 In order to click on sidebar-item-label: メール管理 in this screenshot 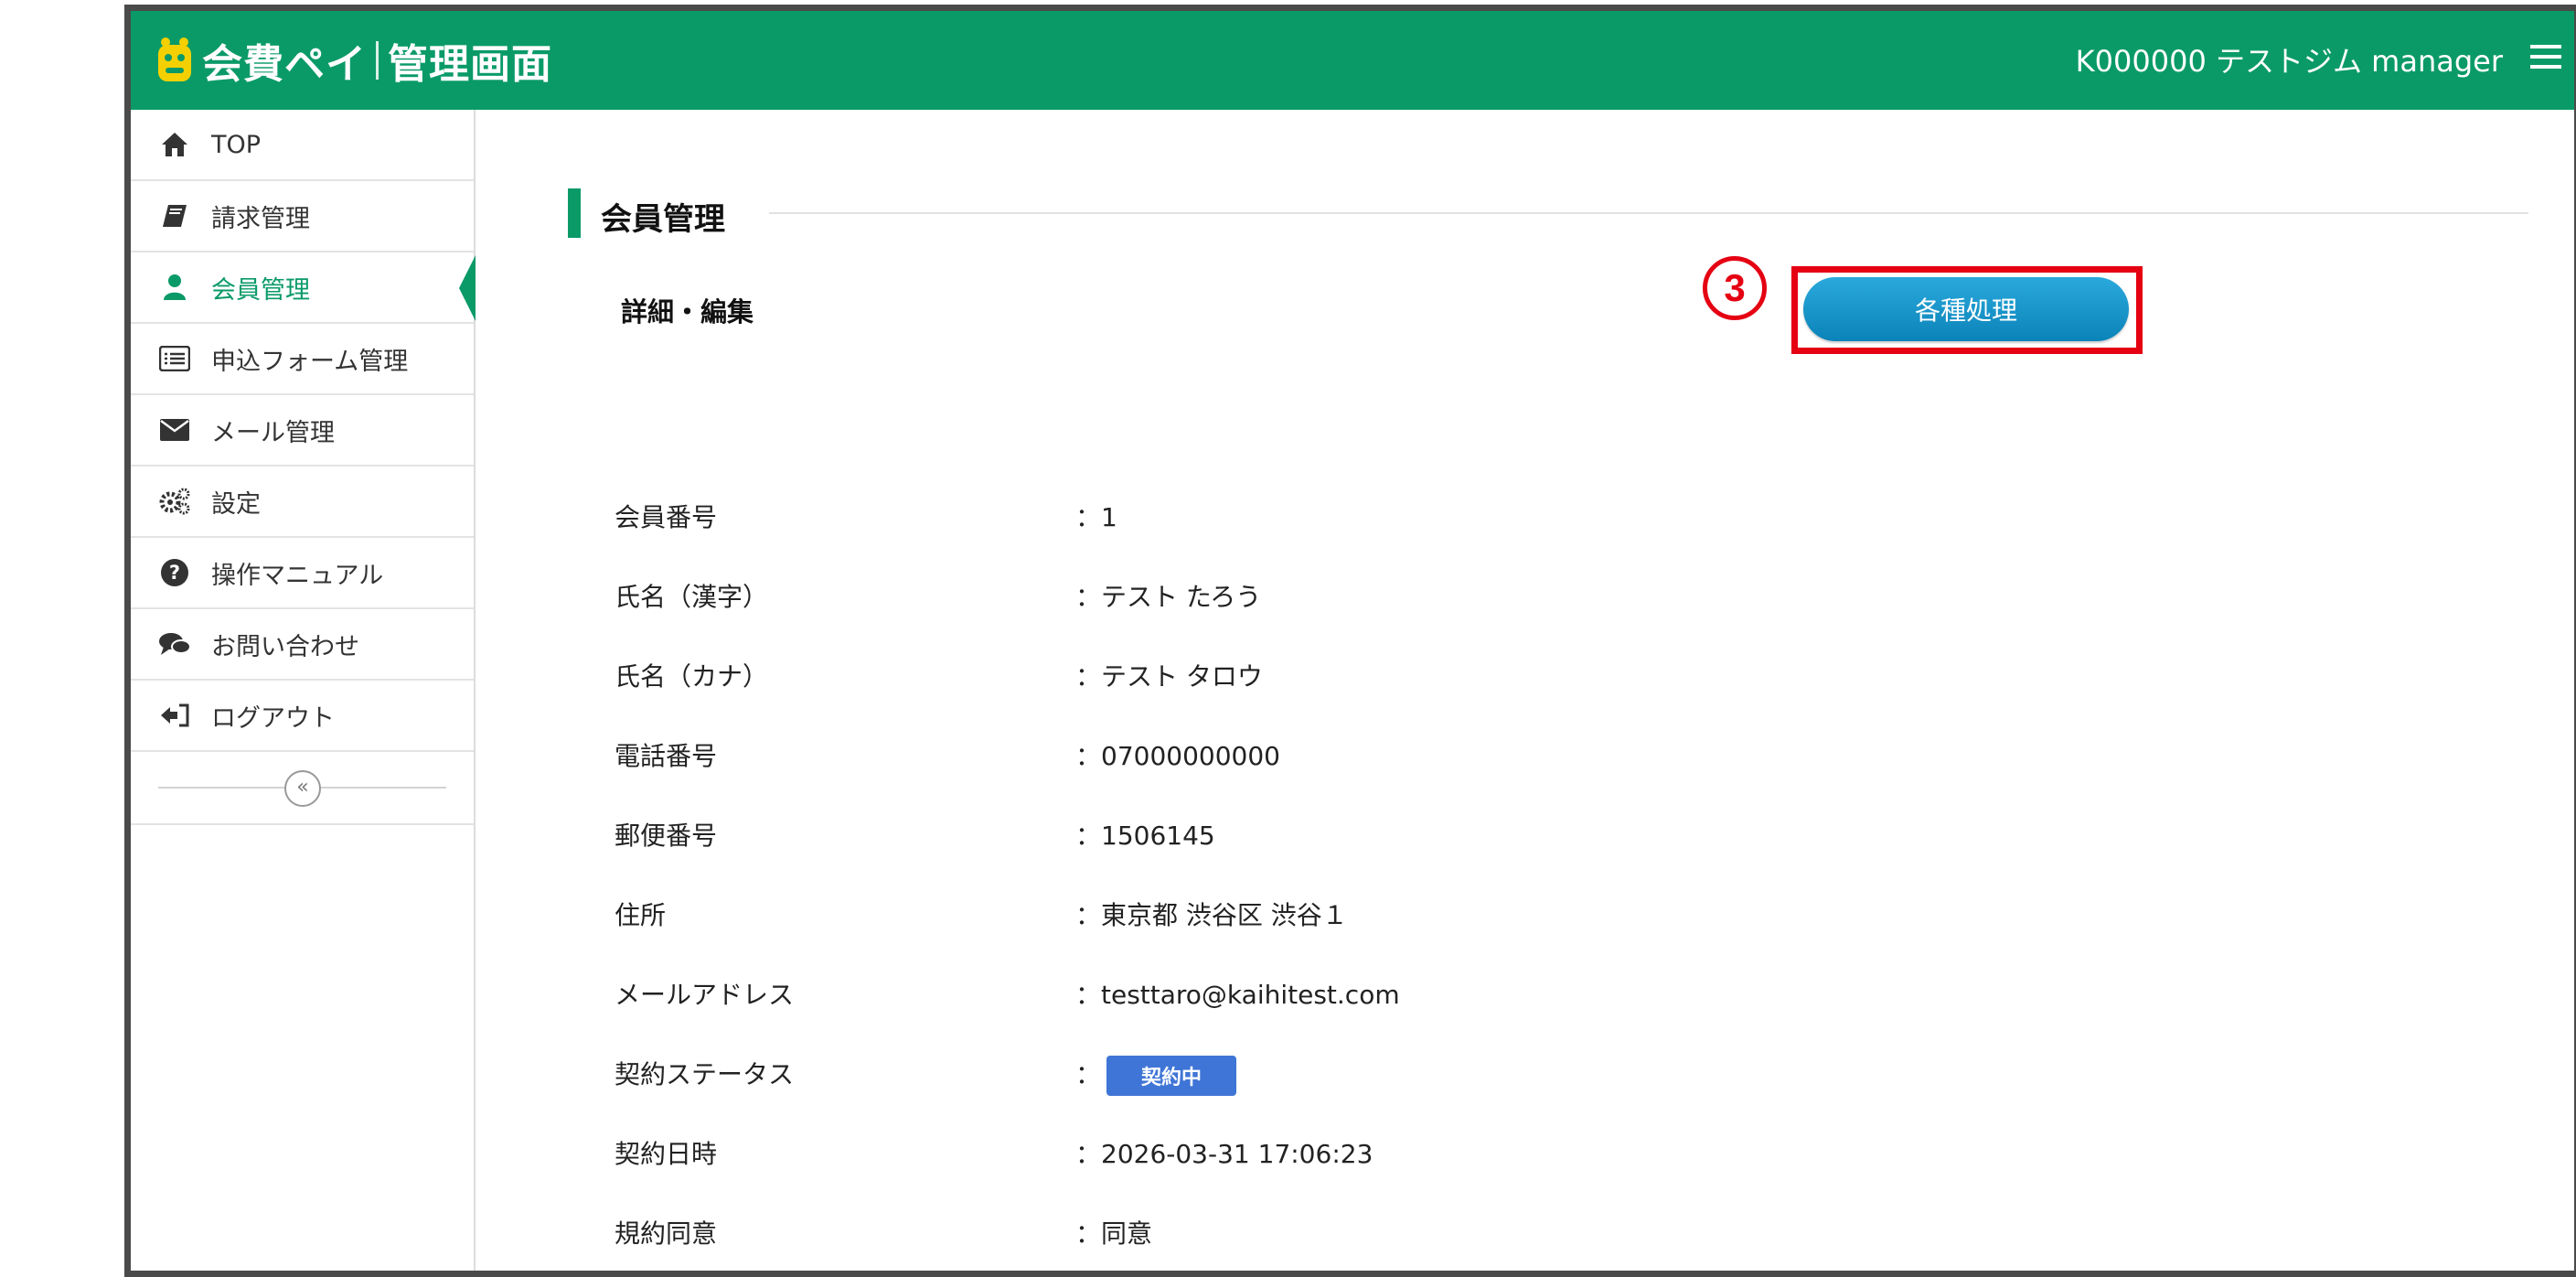, I will do `click(273, 432)`.